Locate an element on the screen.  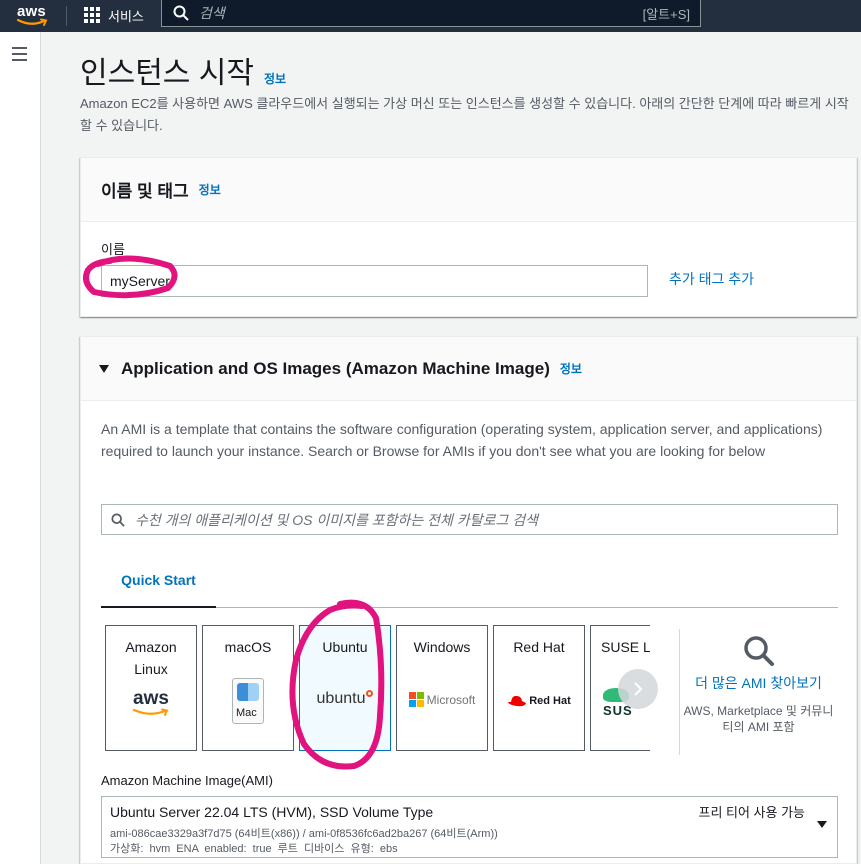
os-quick-start-tiles: Amazon Linux aws macOS Mac Ubuntu ubuntu is located at coordinates (377, 688).